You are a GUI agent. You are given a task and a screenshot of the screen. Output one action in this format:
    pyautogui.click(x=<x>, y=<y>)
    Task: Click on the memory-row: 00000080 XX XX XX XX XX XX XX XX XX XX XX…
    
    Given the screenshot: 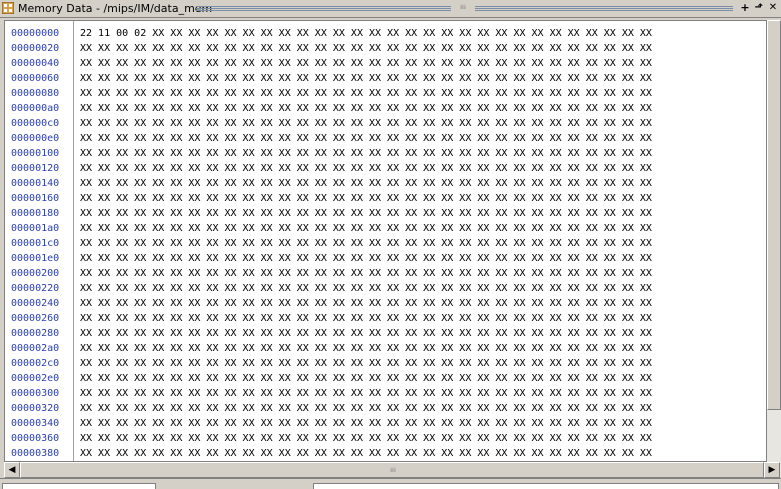 What is the action you would take?
    pyautogui.click(x=385, y=93)
    